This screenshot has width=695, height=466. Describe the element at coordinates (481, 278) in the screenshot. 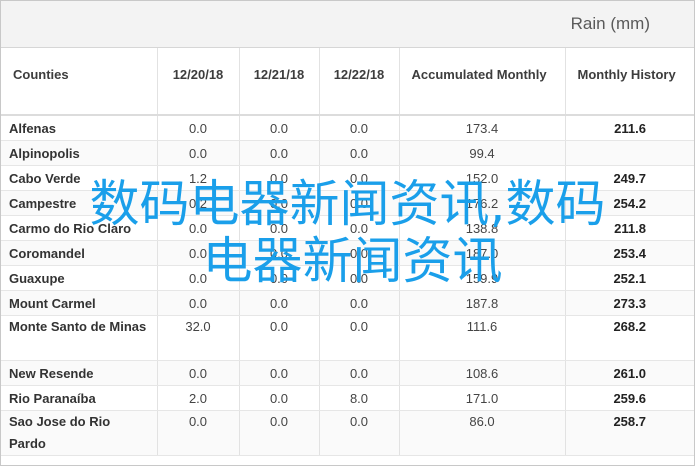

I see `accumulated-cell: 159.9` at that location.